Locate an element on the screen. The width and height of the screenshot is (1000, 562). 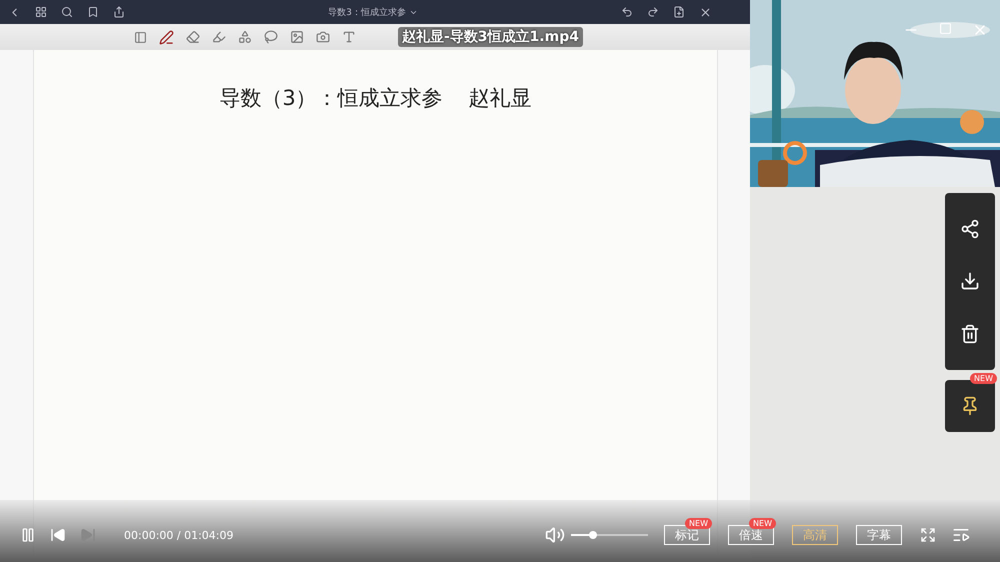
player-option-button: 高清 is located at coordinates (815, 535).